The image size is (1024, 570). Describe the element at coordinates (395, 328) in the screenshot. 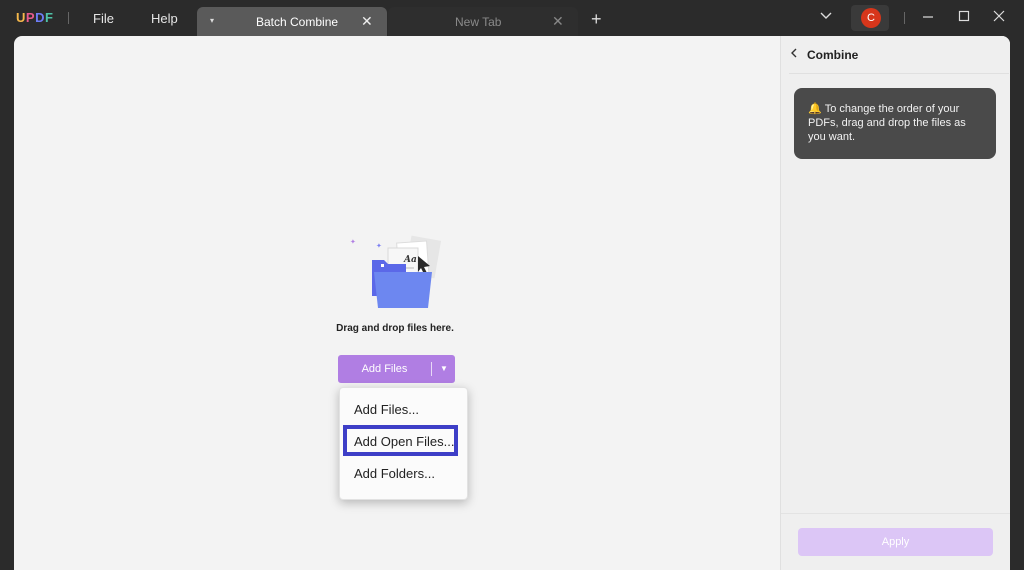

I see `drag-drop-hint: Drag and drop files here.` at that location.